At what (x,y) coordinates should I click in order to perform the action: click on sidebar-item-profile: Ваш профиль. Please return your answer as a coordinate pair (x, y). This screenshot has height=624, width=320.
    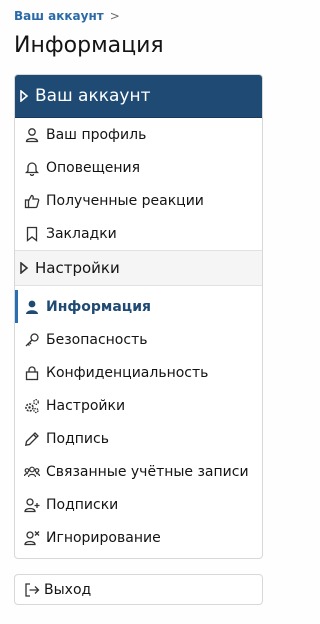
    Looking at the image, I should click on (138, 134).